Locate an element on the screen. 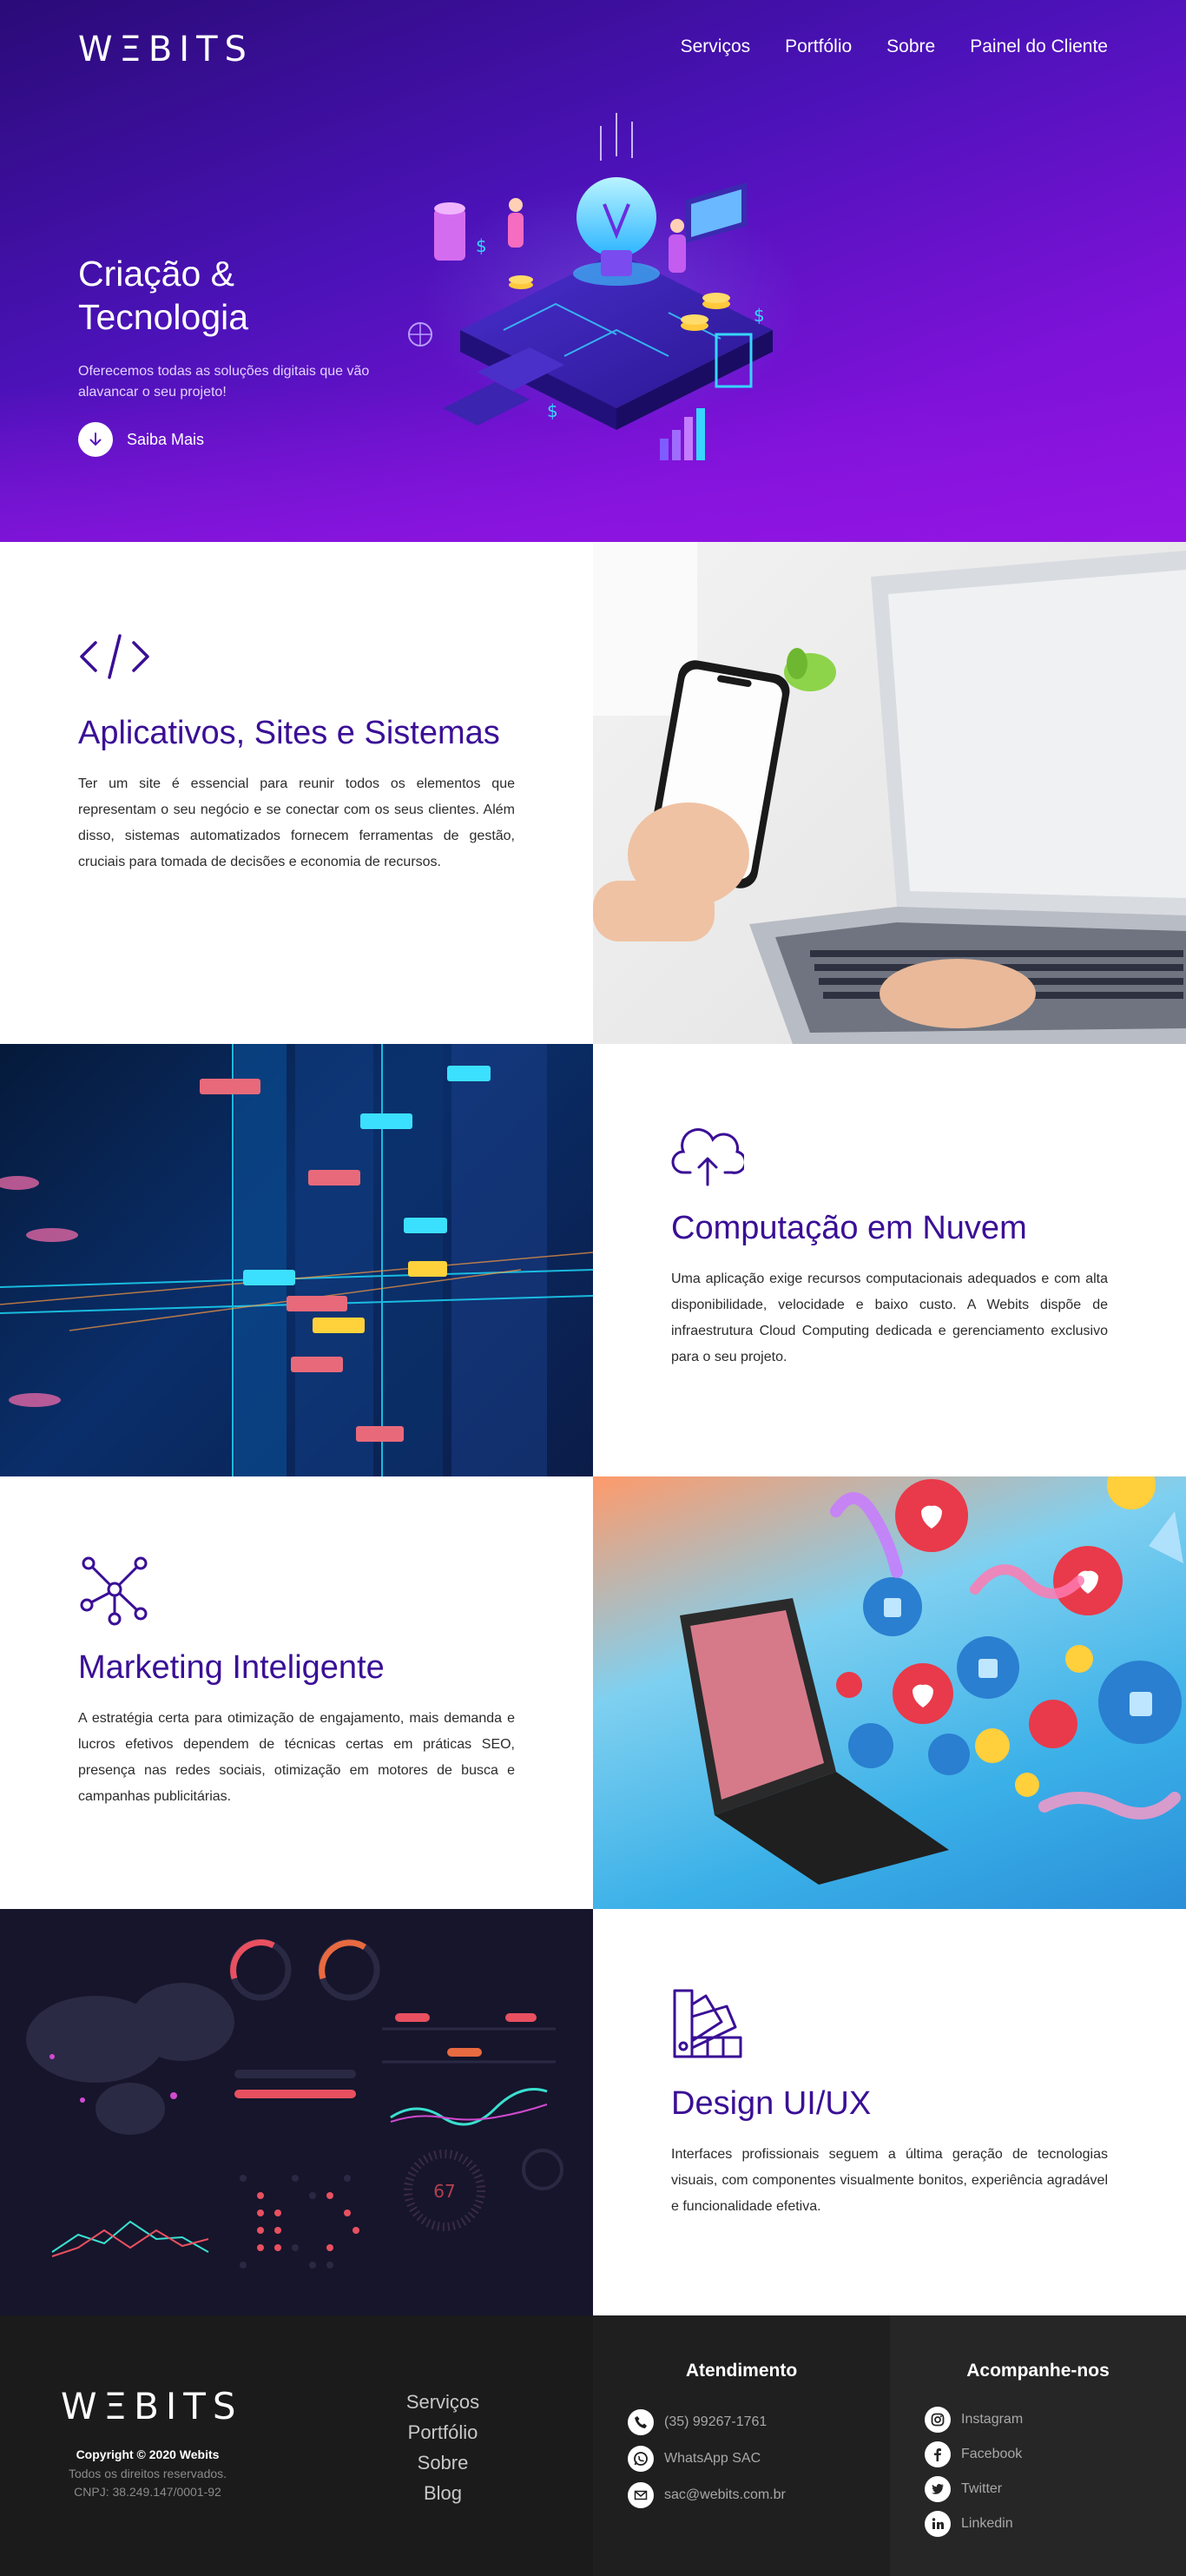 The image size is (1186, 2576). dashboard-illustration: 67 is located at coordinates (295, 2104).